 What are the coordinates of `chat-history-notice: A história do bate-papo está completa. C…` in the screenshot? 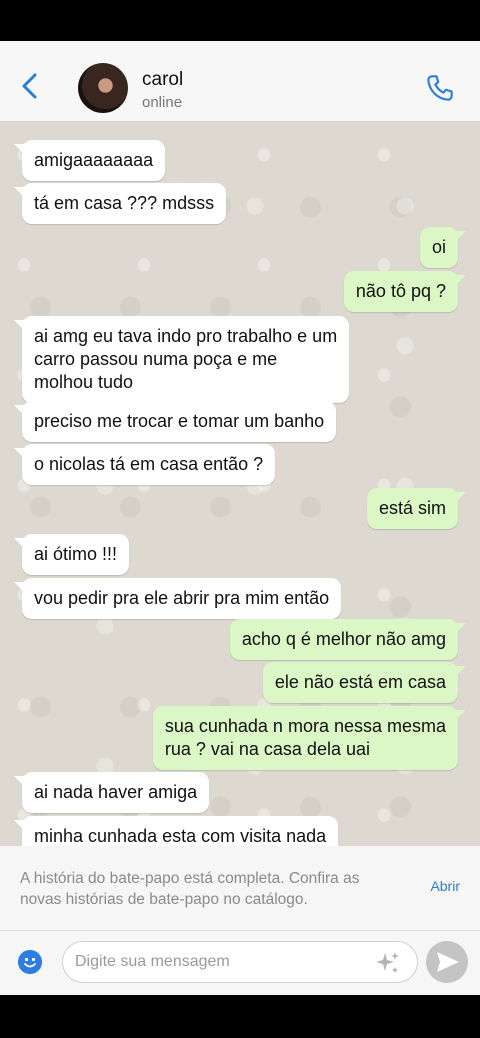 It's located at (240, 888).